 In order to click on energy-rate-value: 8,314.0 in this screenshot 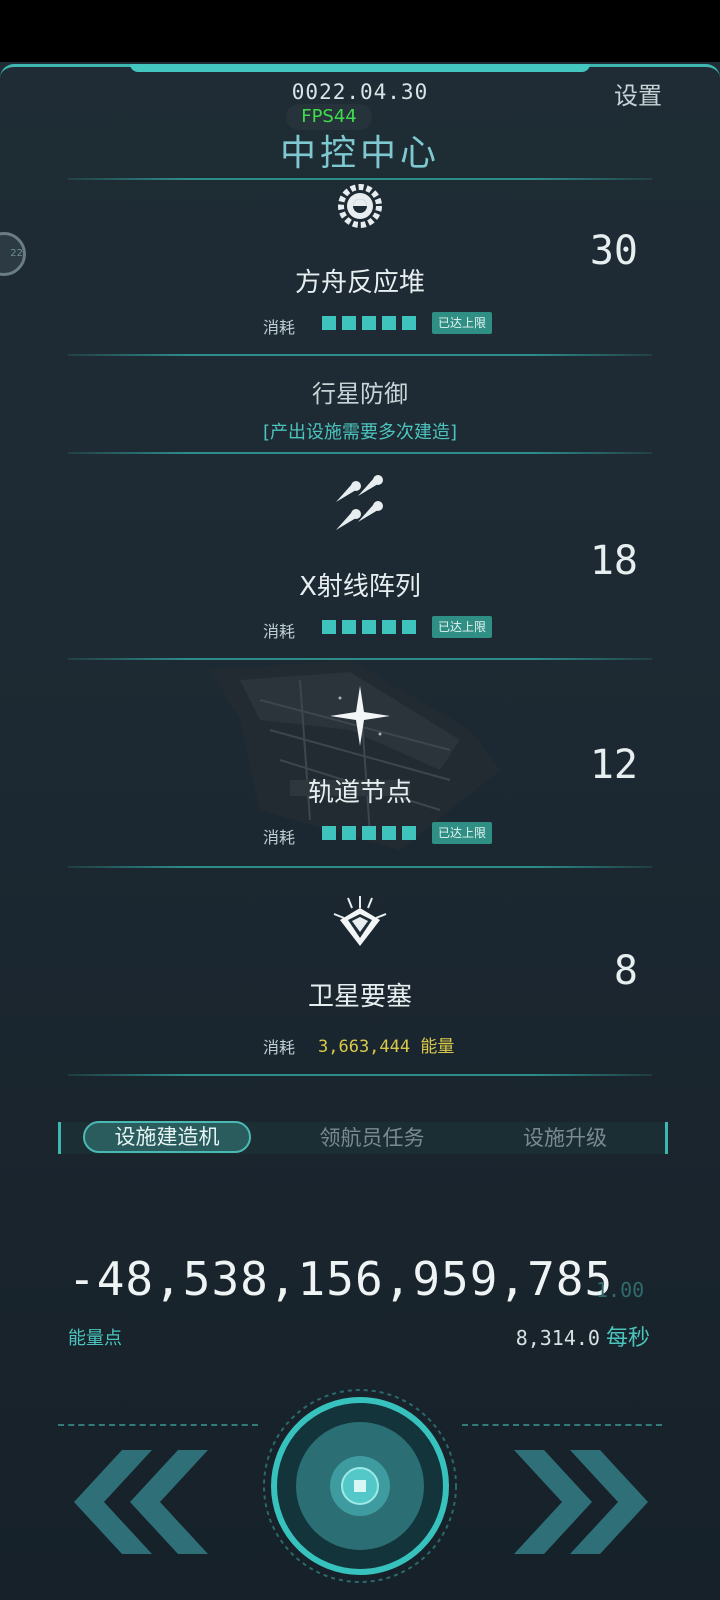, I will do `click(557, 1338)`.